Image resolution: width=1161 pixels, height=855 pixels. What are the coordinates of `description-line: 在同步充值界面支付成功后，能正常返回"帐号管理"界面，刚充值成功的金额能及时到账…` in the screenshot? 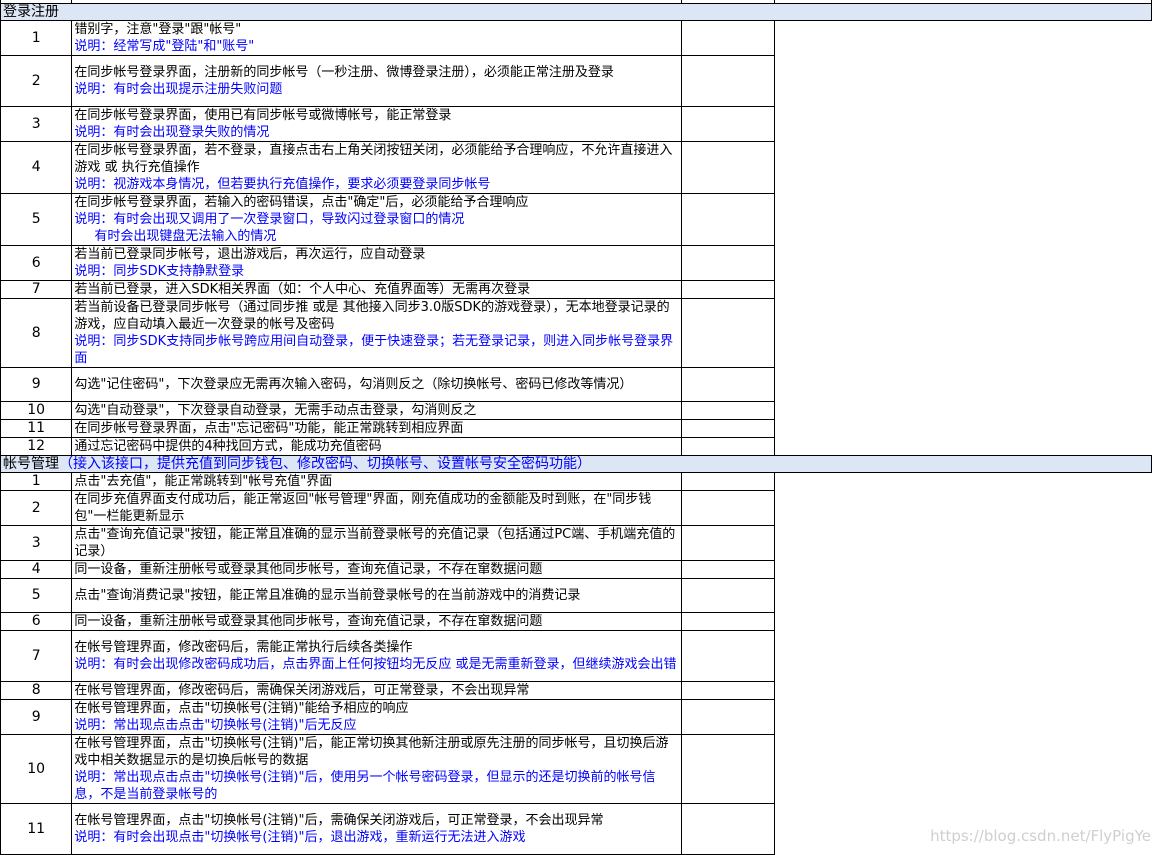 It's located at (363, 508).